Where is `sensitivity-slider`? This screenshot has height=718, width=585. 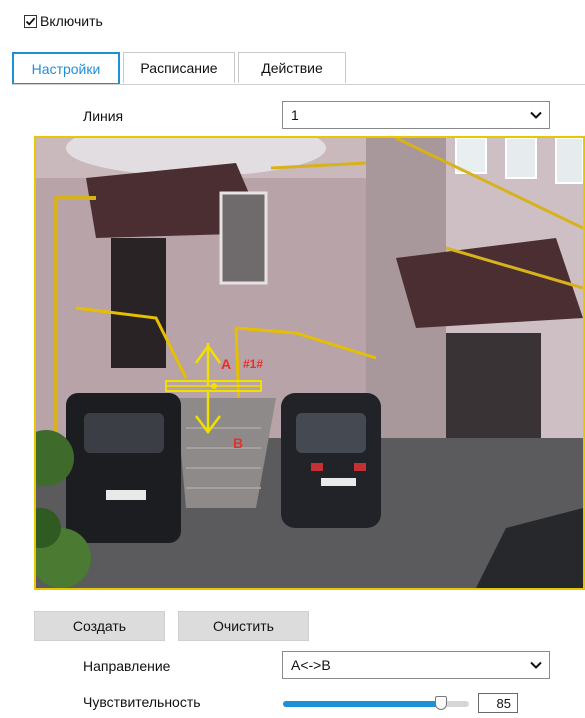 sensitivity-slider is located at coordinates (376, 703).